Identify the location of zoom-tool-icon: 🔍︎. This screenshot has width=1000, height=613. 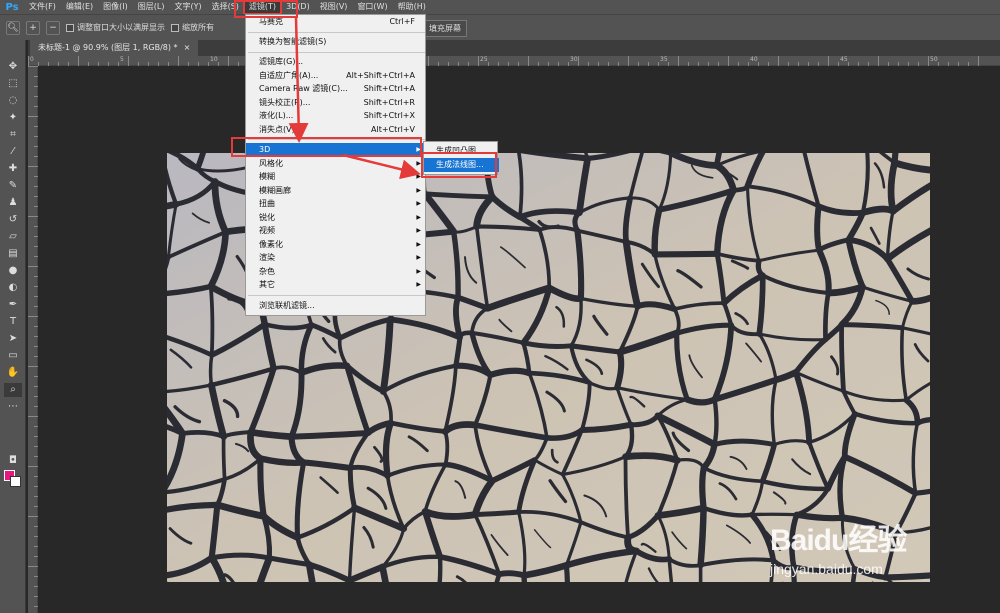
(13, 27).